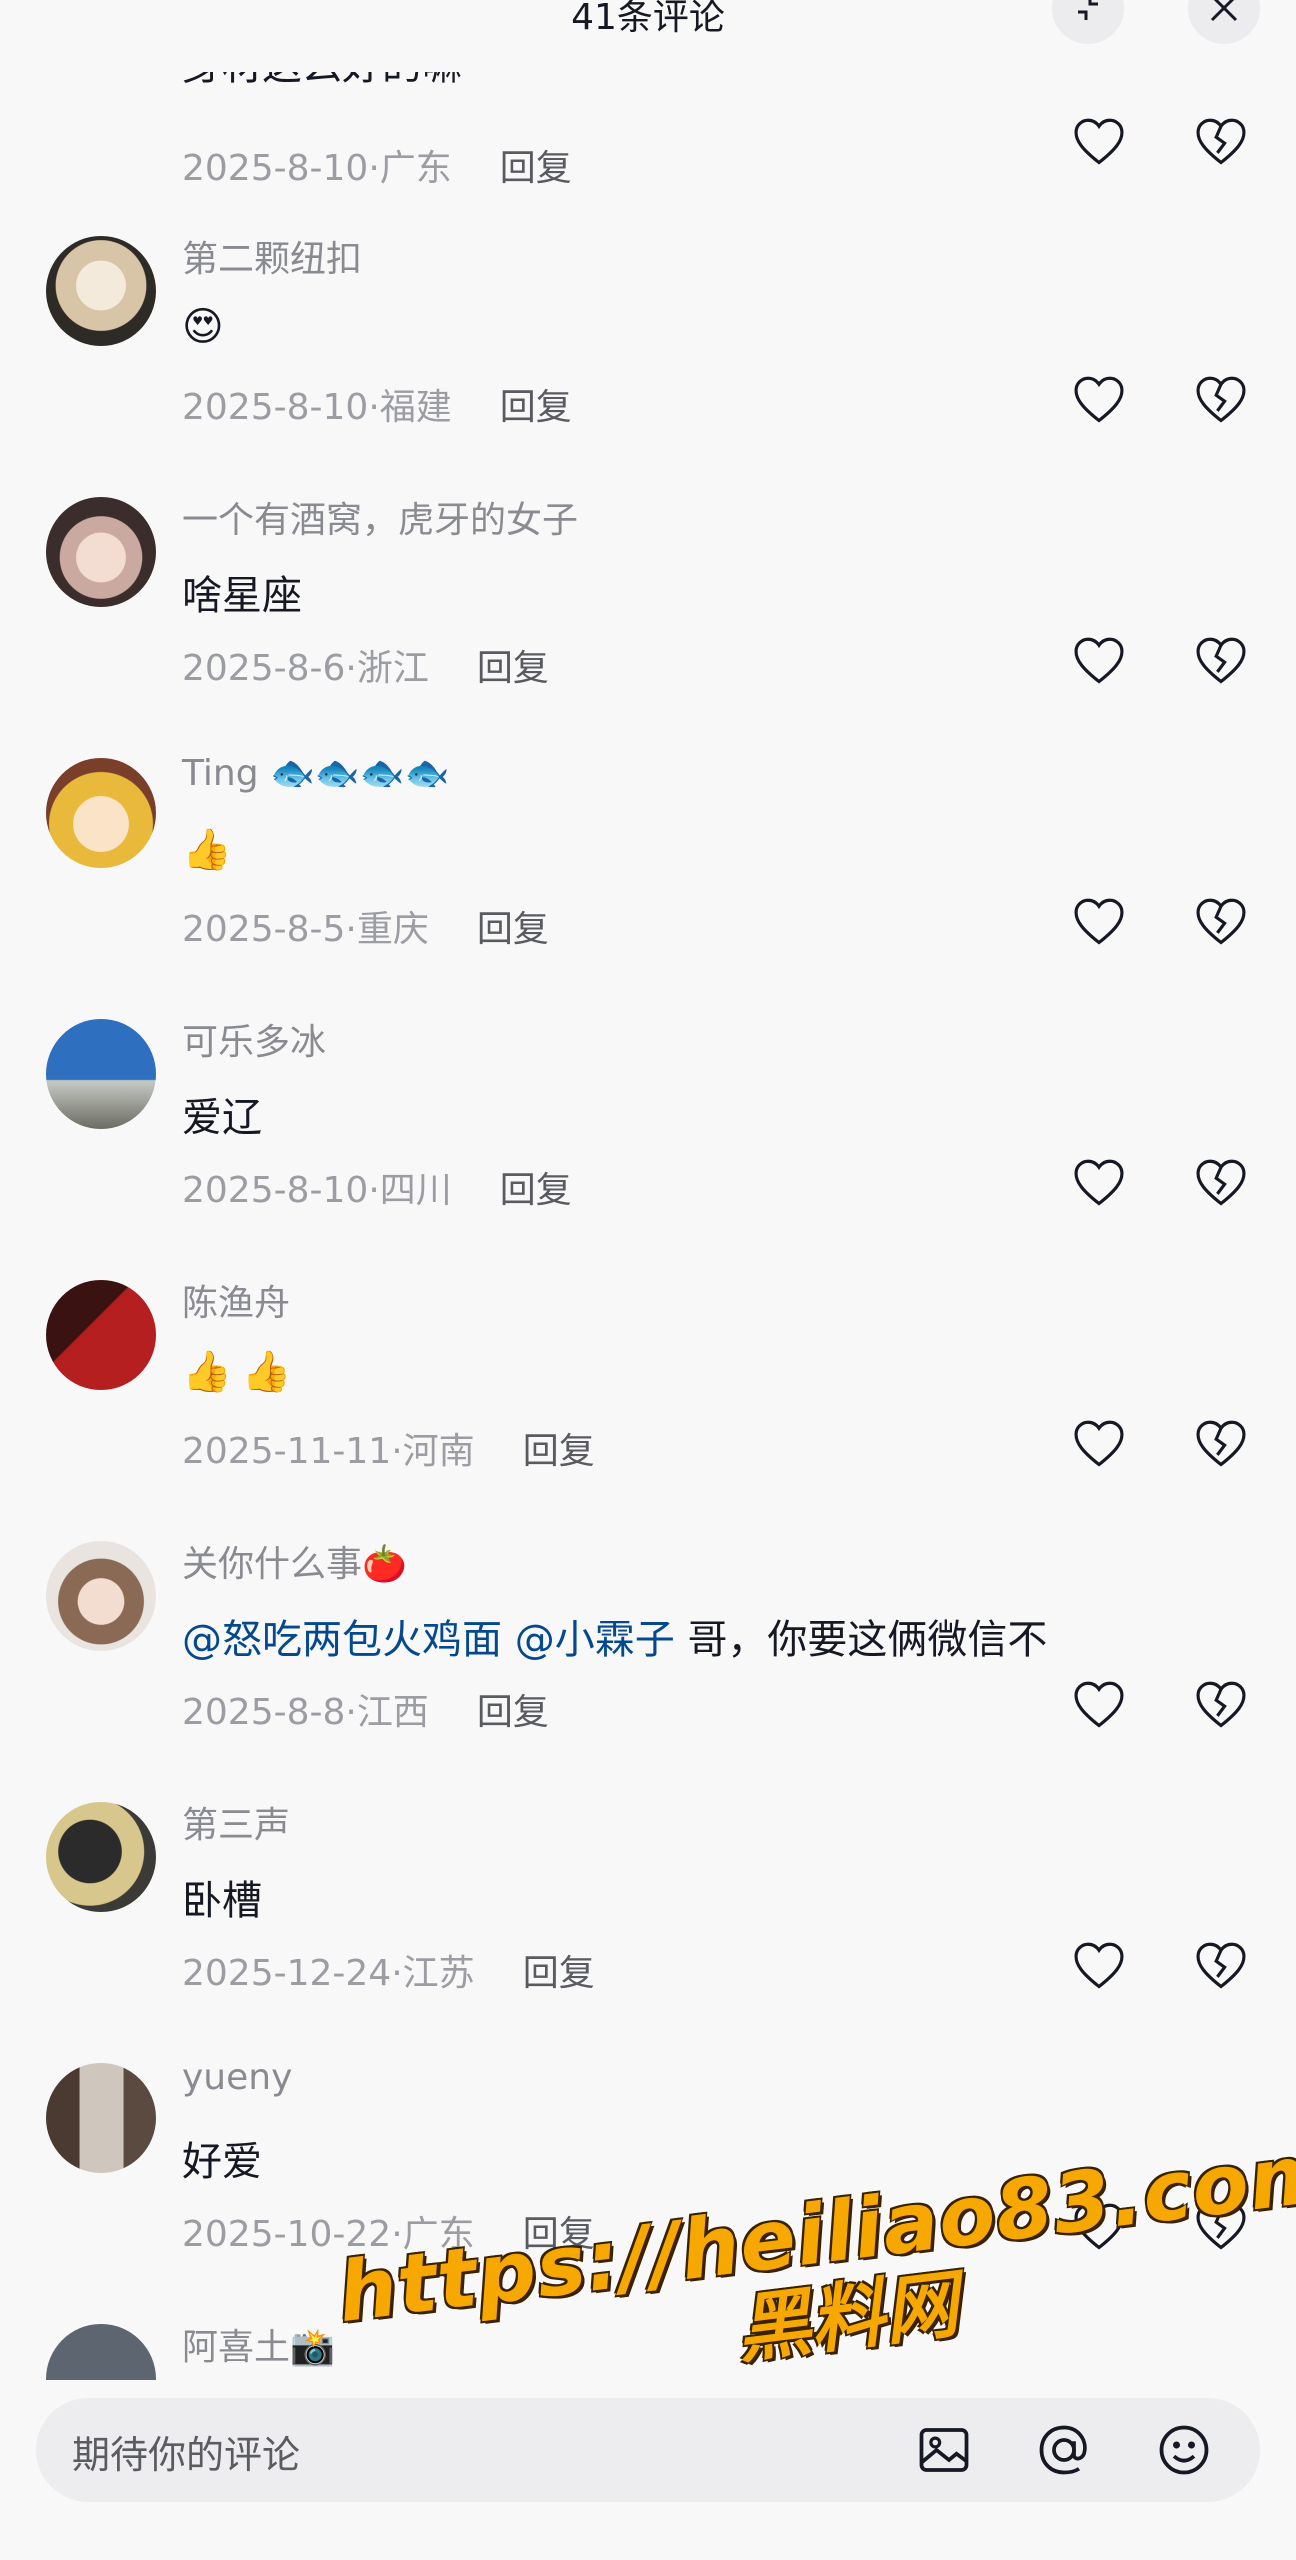 The image size is (1296, 2560). What do you see at coordinates (944, 2450) in the screenshot?
I see `image-icon` at bounding box center [944, 2450].